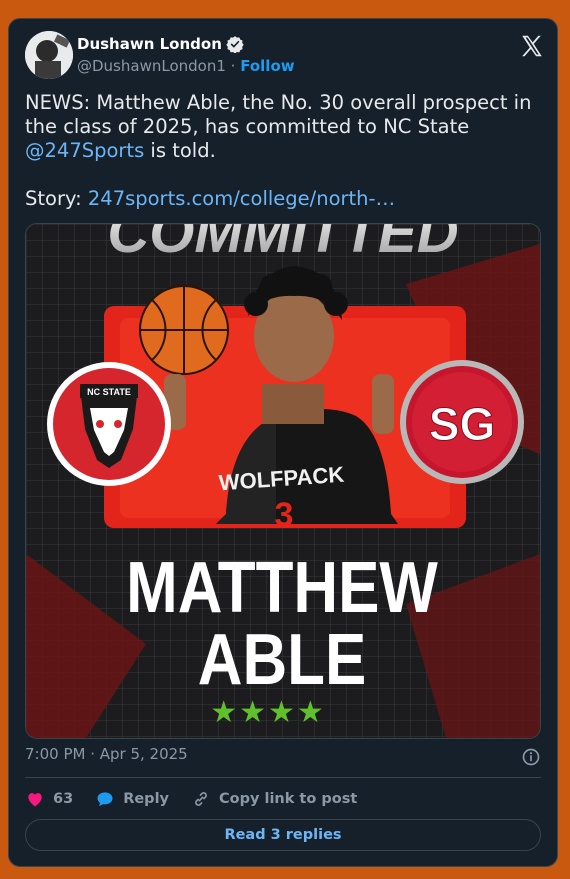  What do you see at coordinates (201, 799) in the screenshot?
I see `link-icon` at bounding box center [201, 799].